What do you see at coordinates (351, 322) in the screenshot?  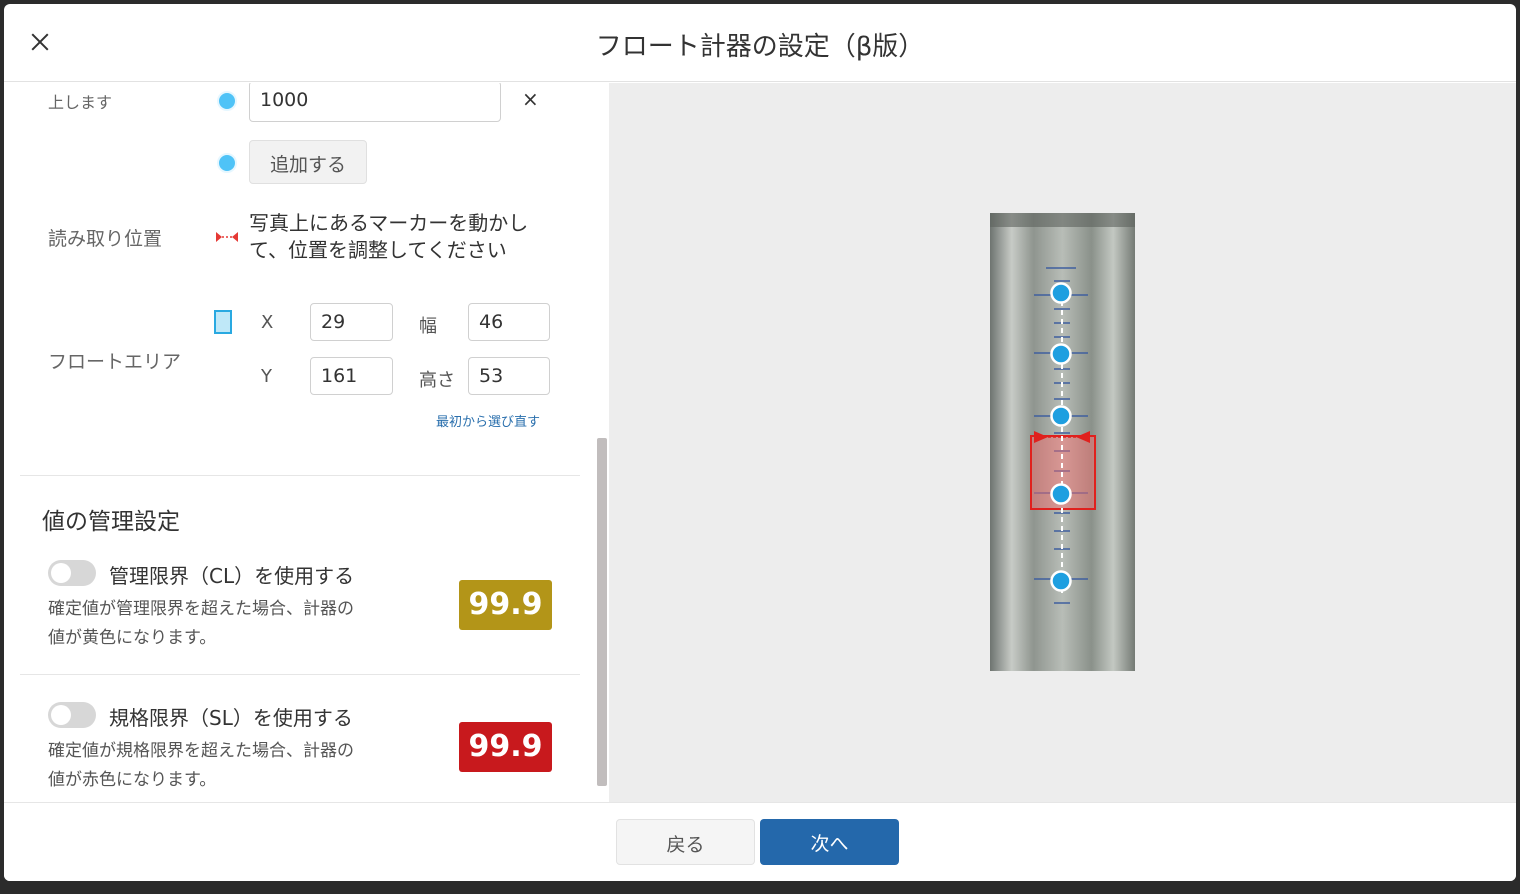 I see `x-input: 29` at bounding box center [351, 322].